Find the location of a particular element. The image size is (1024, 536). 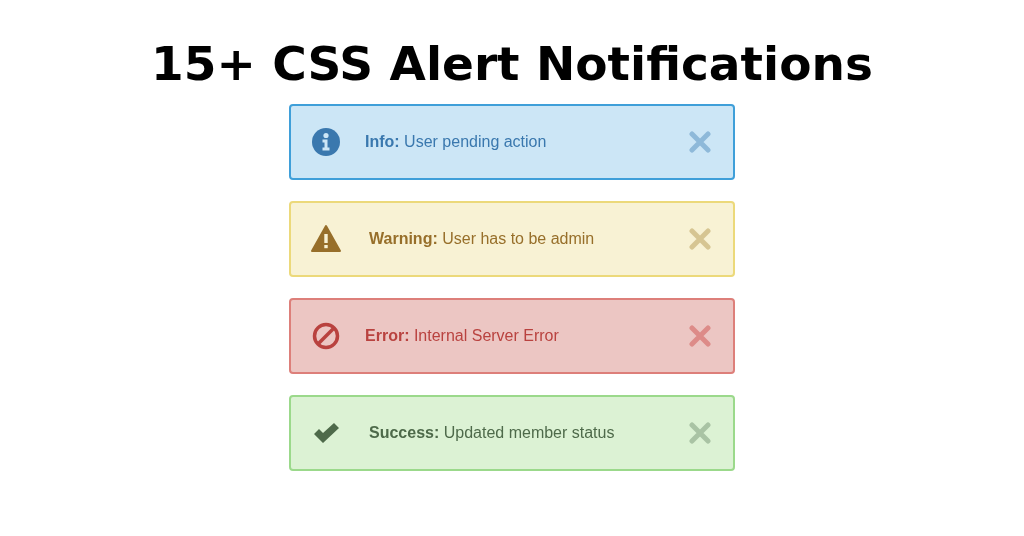

alert-message: Warning: User has to be admin is located at coordinates (482, 238).